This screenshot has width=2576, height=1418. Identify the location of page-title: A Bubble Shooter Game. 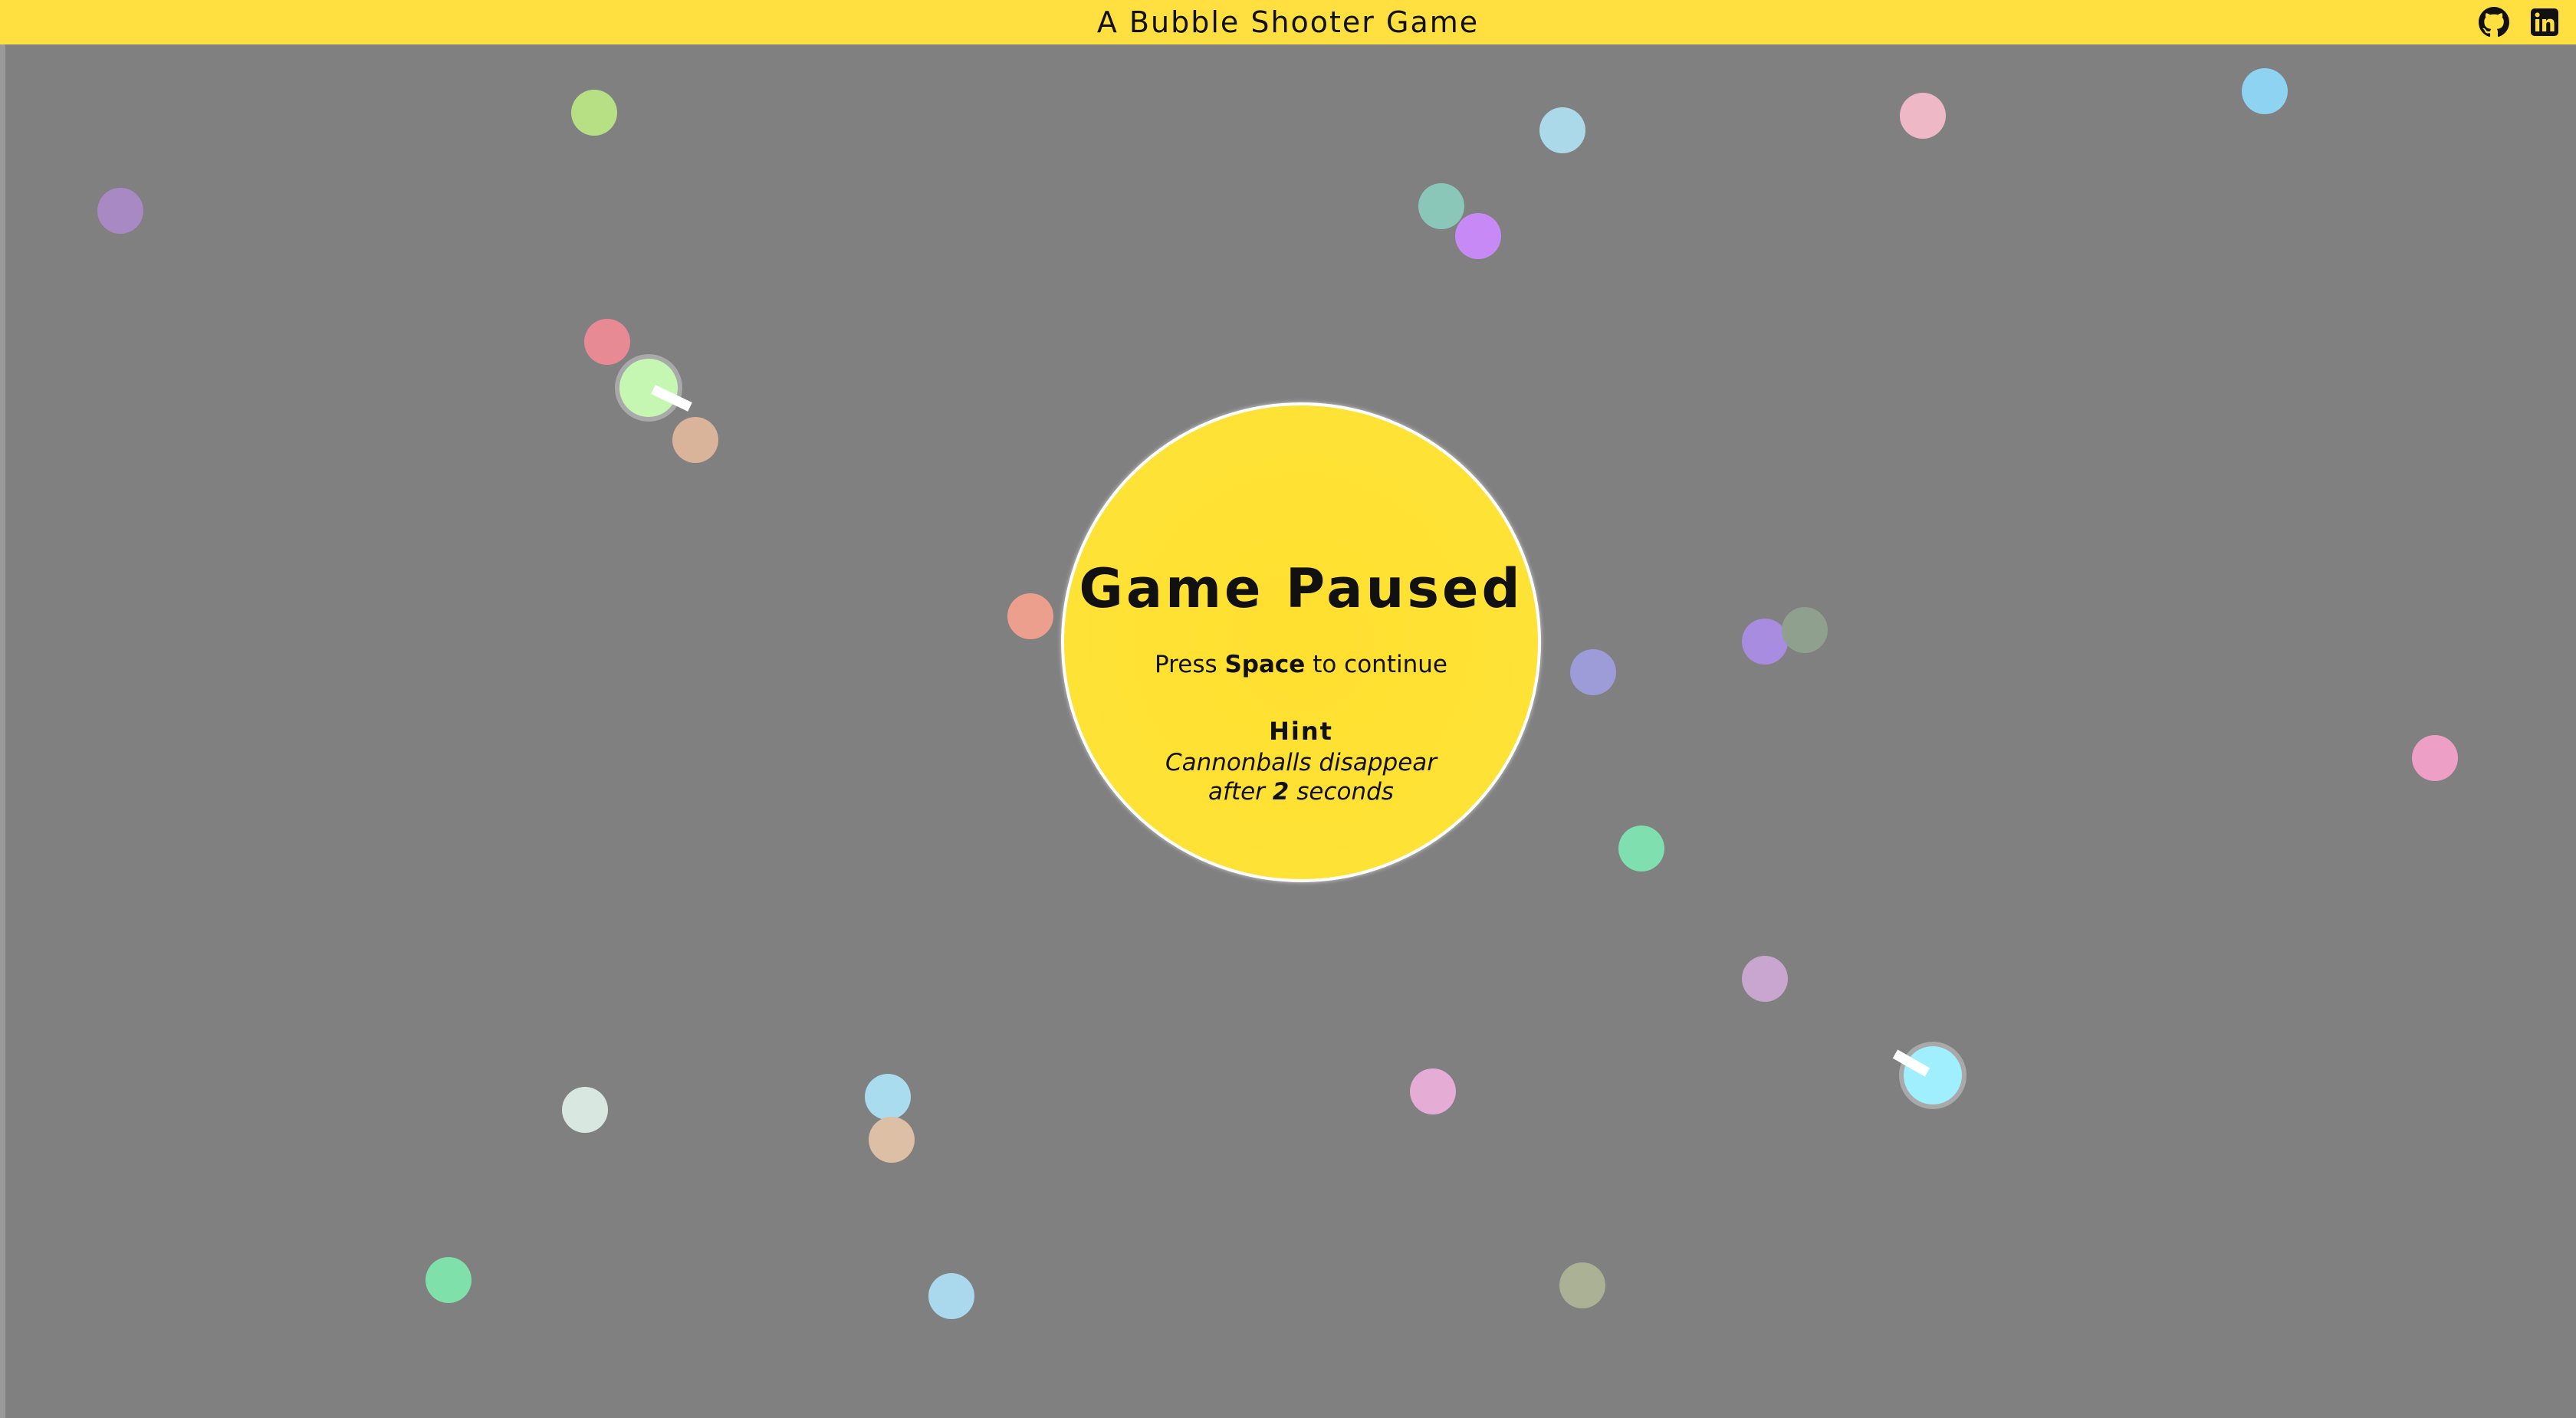
(1288, 22).